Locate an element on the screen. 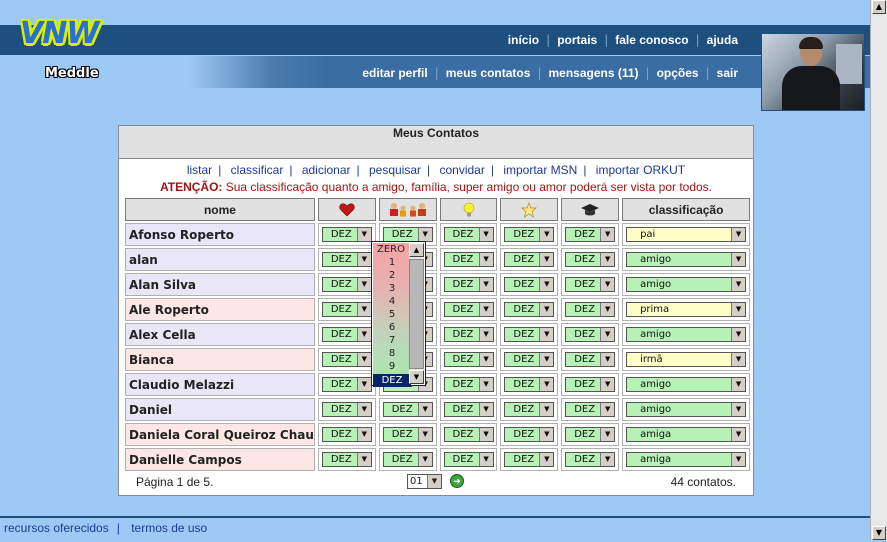 This screenshot has width=887, height=542. contact-name: Ale Roperto is located at coordinates (220, 309).